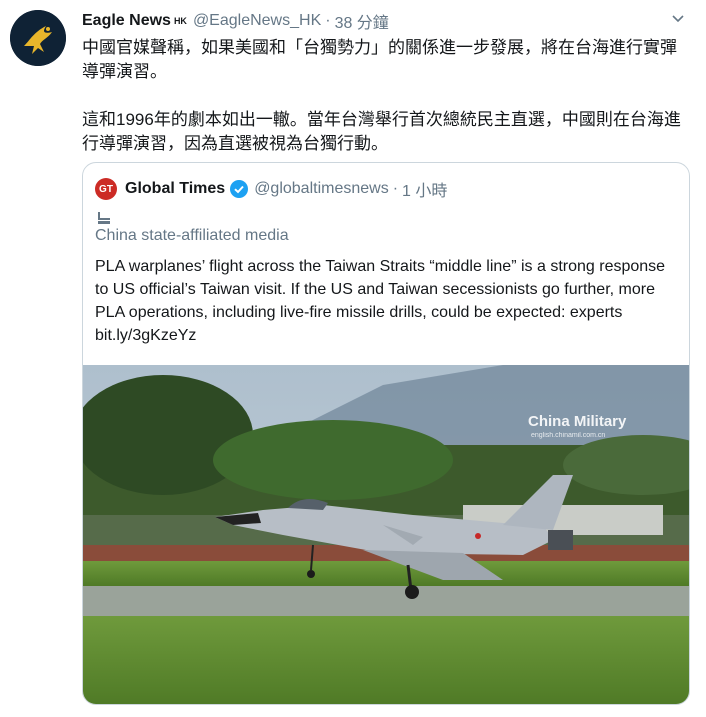 The image size is (706, 717). I want to click on state-affiliated-label: China state-affiliated media, so click(192, 236).